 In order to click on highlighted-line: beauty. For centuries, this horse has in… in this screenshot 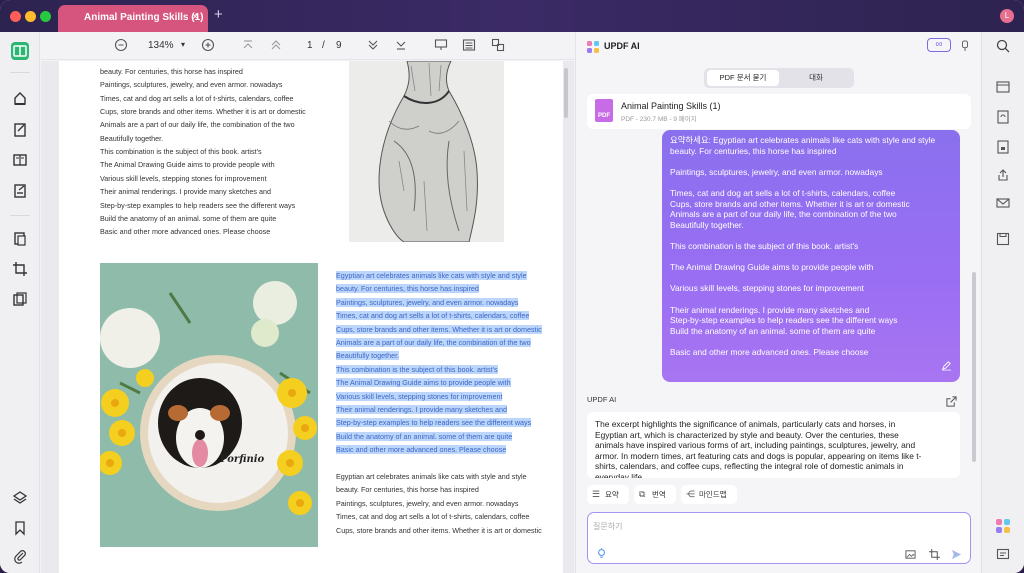, I will do `click(407, 289)`.